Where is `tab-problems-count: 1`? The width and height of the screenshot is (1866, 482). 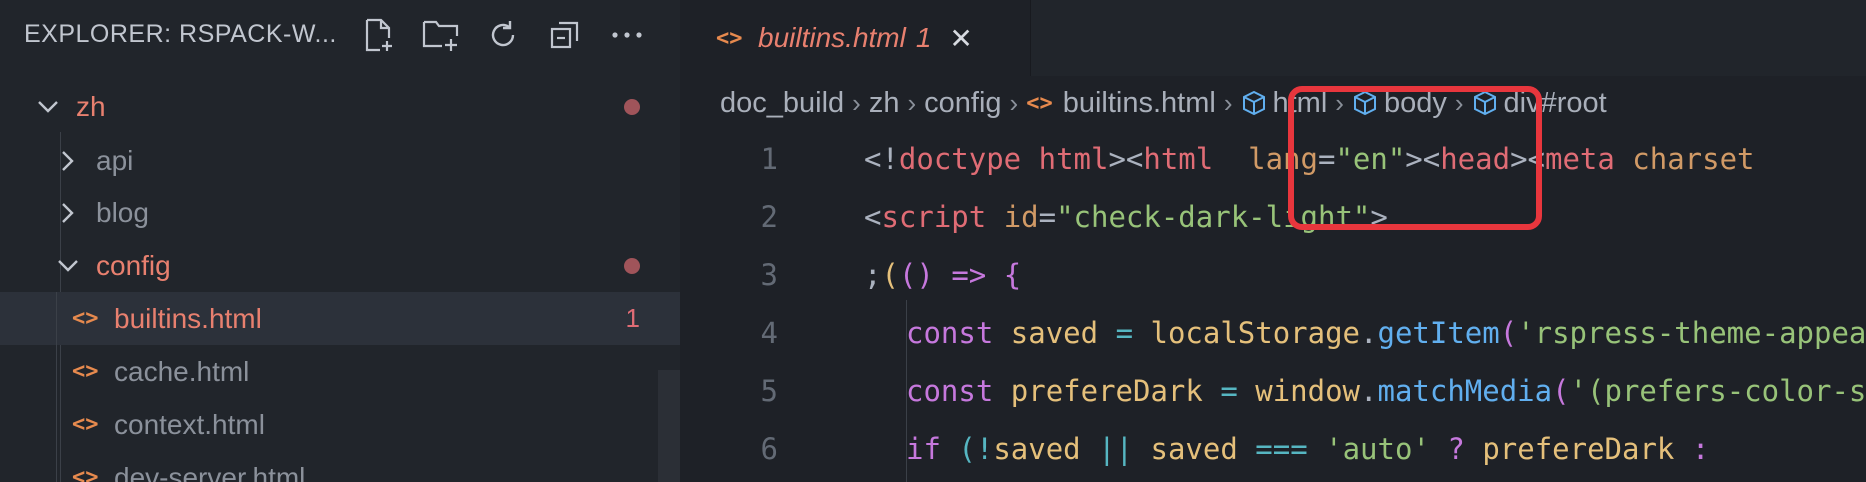 tab-problems-count: 1 is located at coordinates (923, 37).